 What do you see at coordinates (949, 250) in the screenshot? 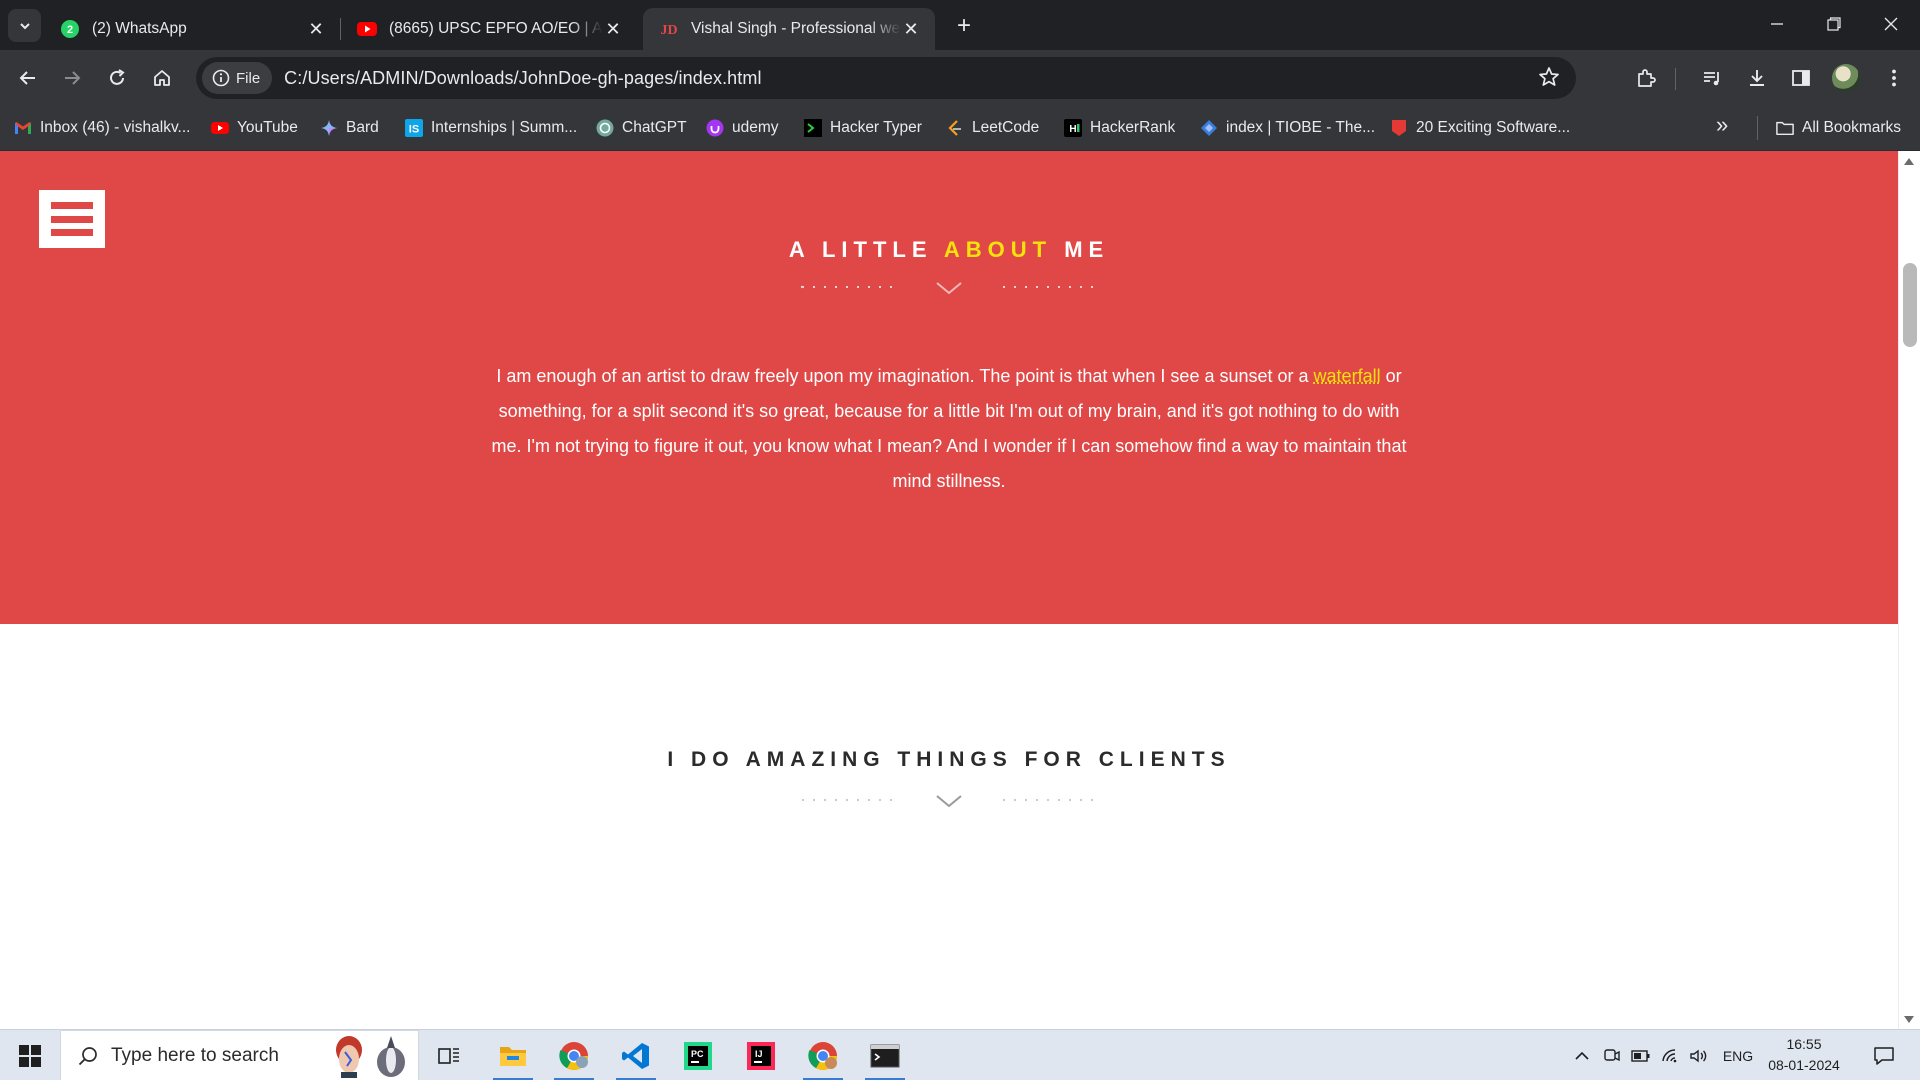
I see `about-heading: A LITTLE ABOUT ME` at bounding box center [949, 250].